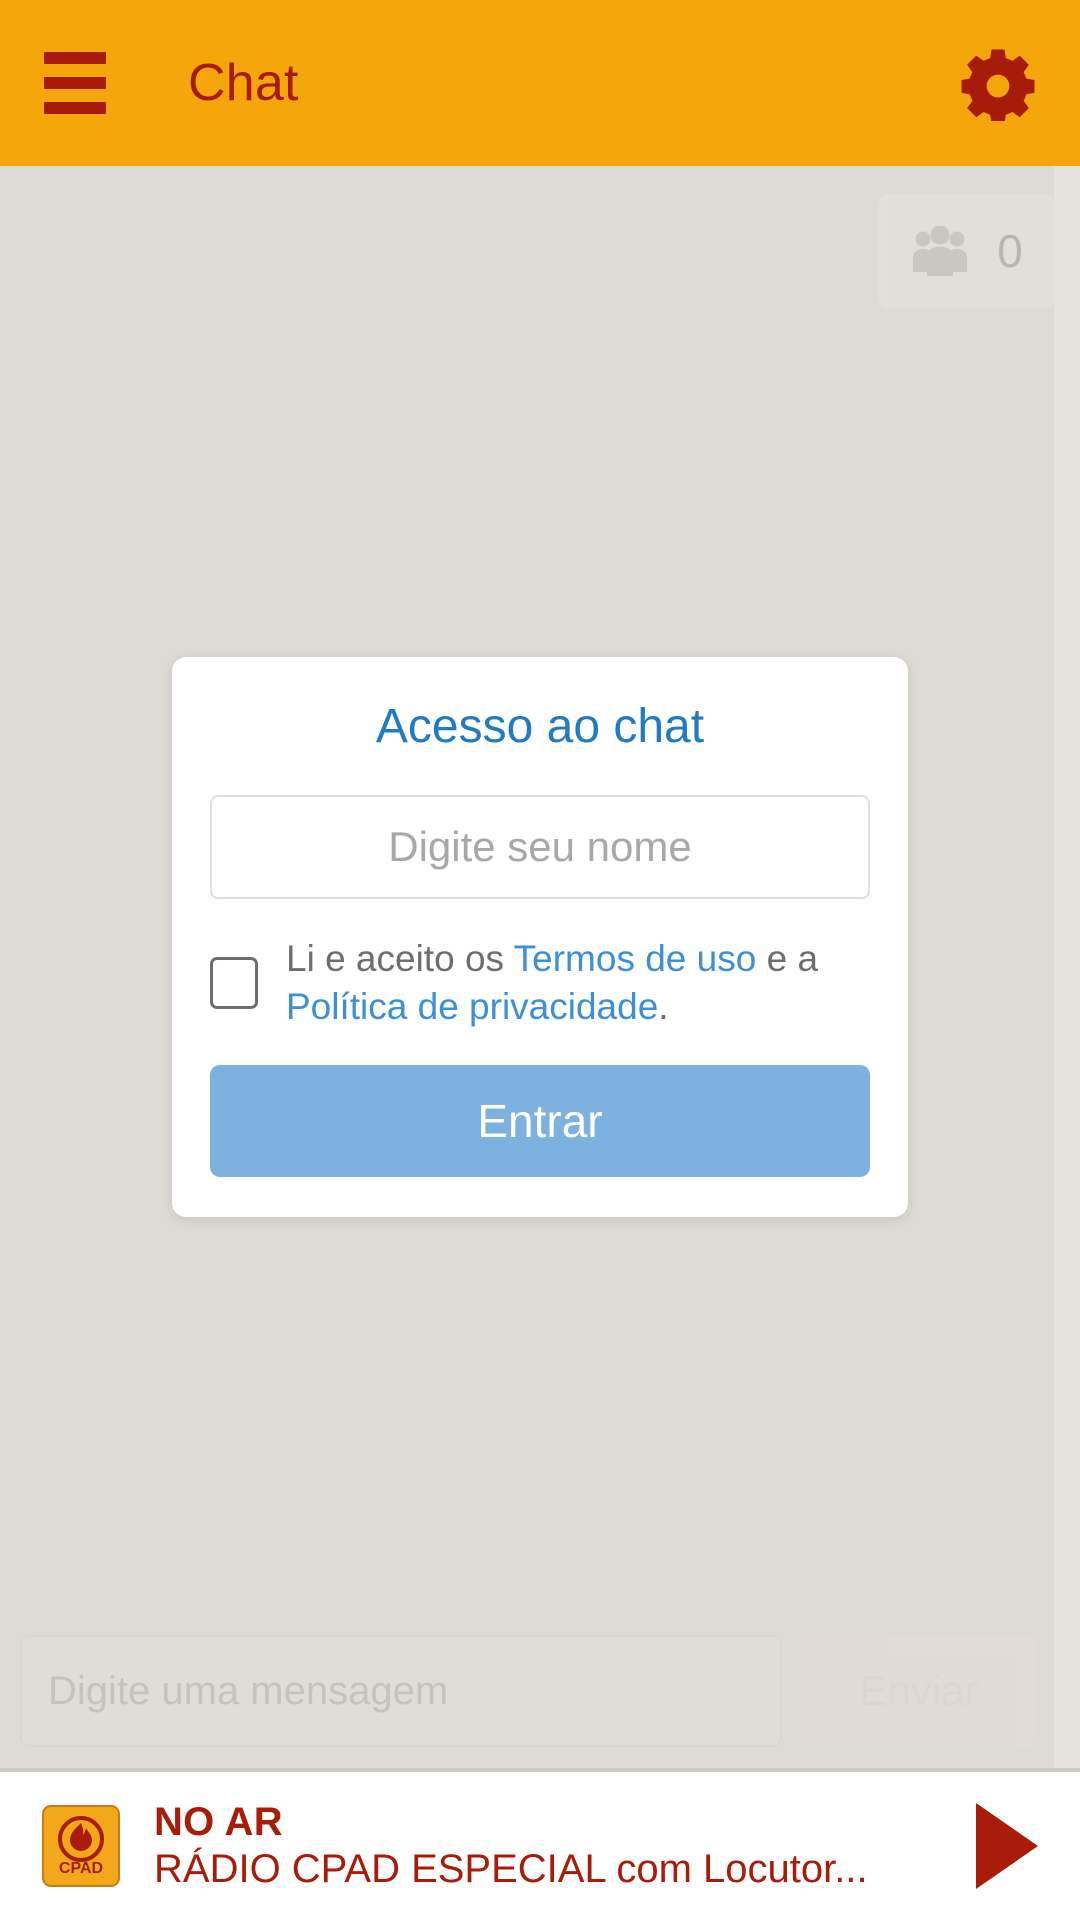 This screenshot has width=1080, height=1920. I want to click on enter-button: Entrar, so click(540, 1121).